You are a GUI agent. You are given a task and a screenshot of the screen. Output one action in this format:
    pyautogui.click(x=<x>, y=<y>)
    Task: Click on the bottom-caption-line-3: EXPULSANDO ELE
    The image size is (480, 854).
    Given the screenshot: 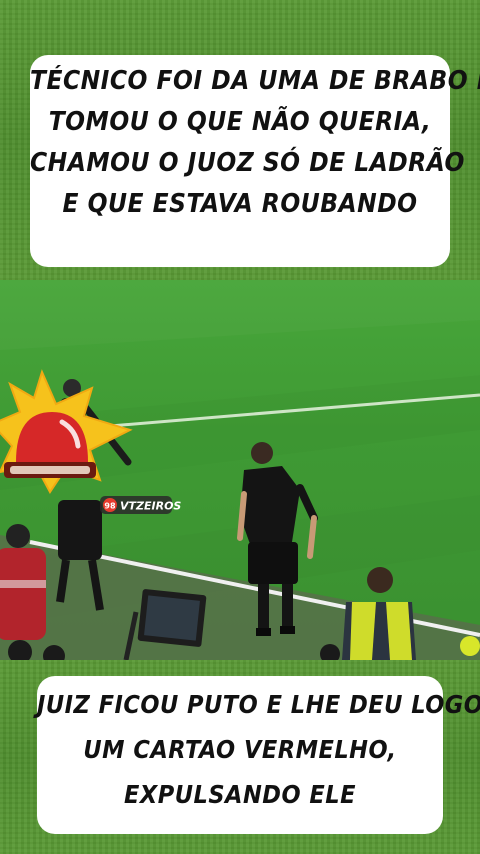 What is the action you would take?
    pyautogui.click(x=240, y=794)
    